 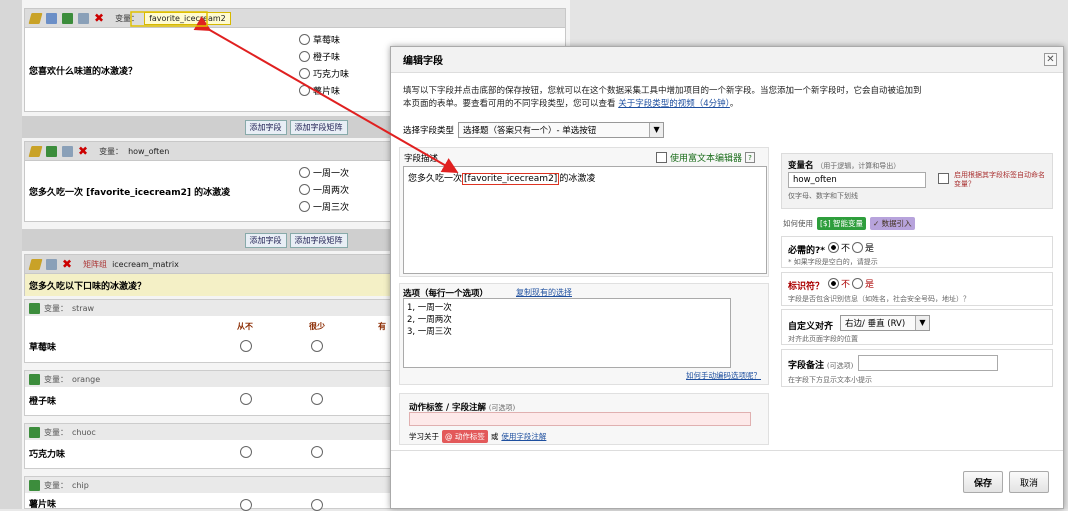 What do you see at coordinates (84, 432) in the screenshot?
I see `variable-name: chuoc` at bounding box center [84, 432].